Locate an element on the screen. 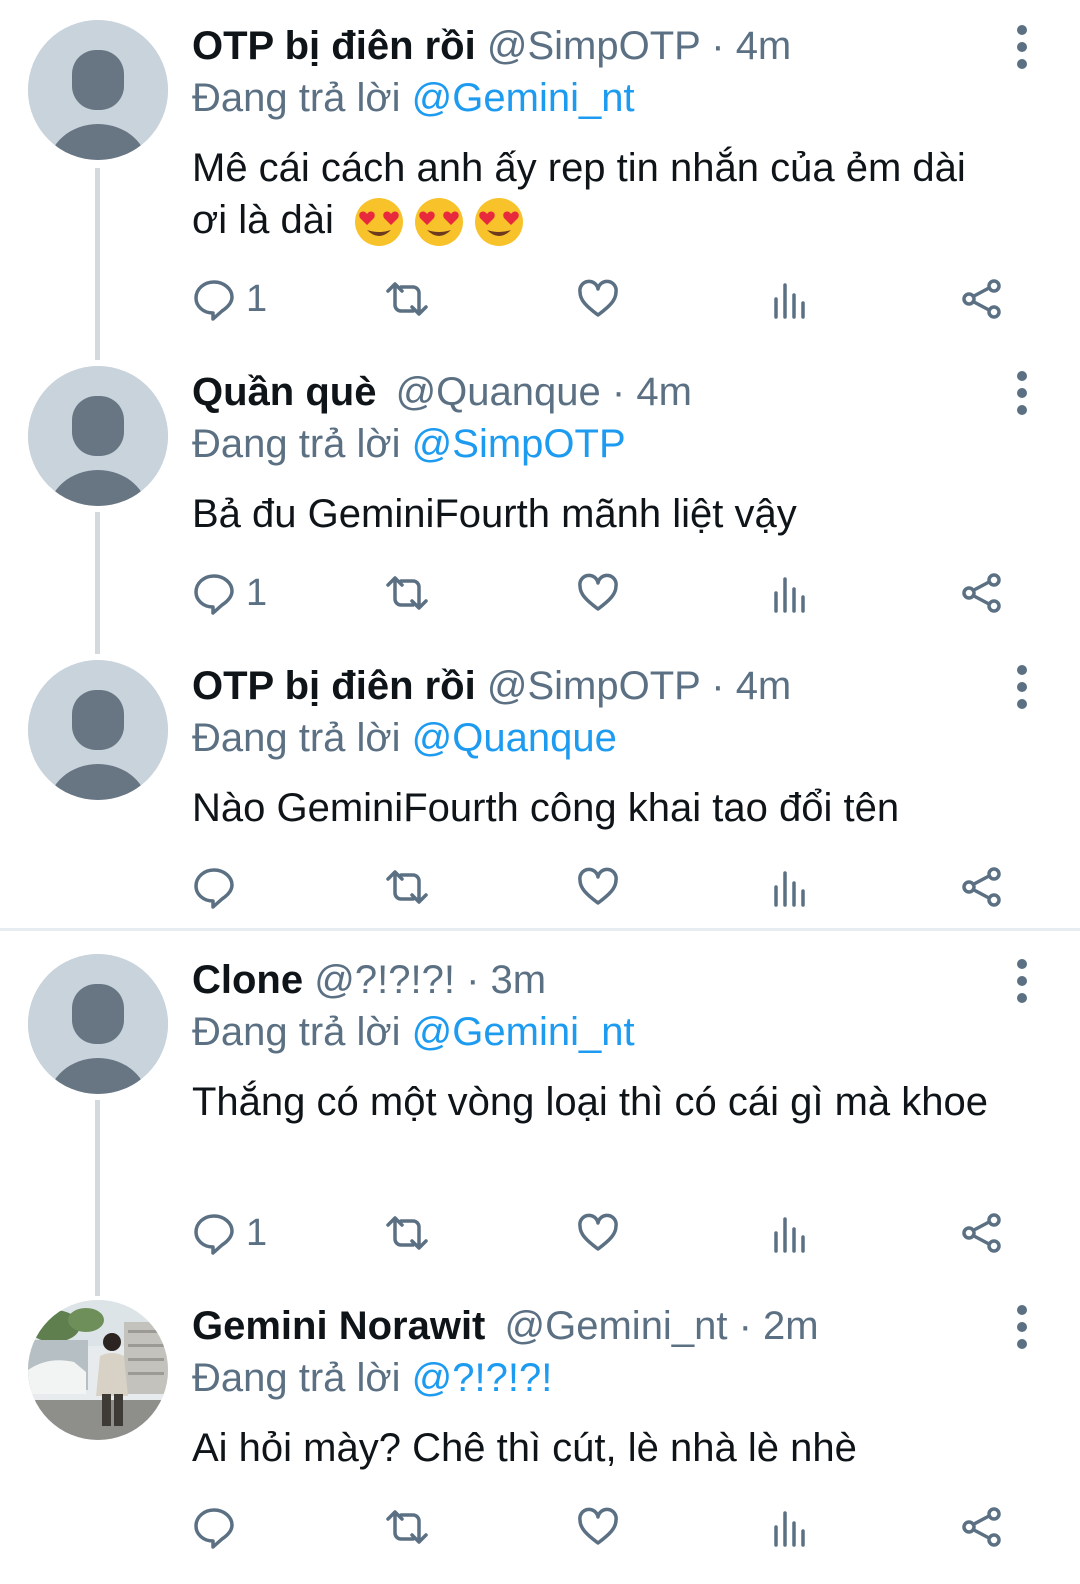 The width and height of the screenshot is (1080, 1584). replying-to: Đang trả lời @Quanque is located at coordinates (601, 738).